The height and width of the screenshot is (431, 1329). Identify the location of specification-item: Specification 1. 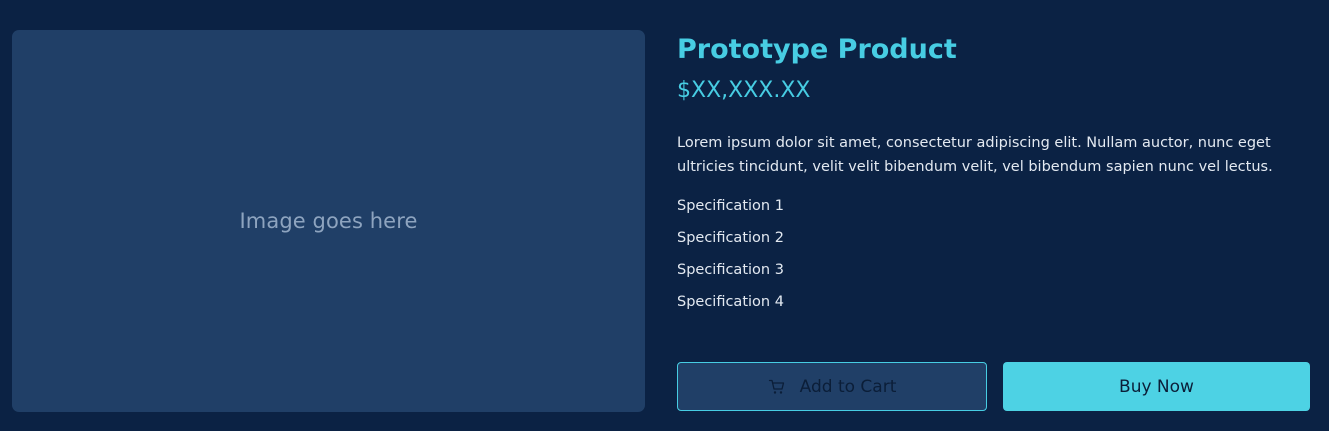
(730, 206).